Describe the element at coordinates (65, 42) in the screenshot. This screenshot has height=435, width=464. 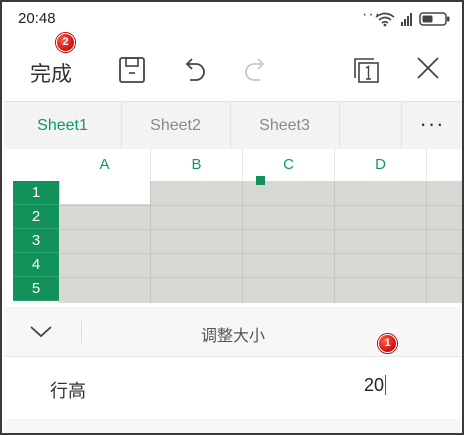
I see `step-badge-2: 2` at that location.